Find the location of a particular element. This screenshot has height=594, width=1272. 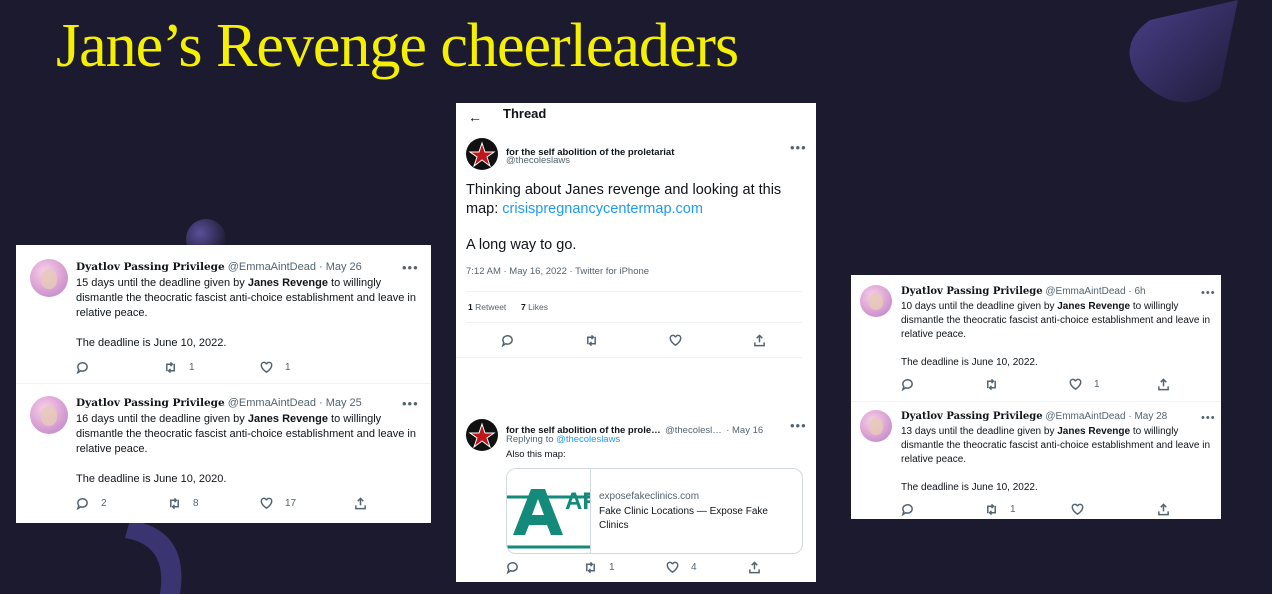

like-count: 7 is located at coordinates (523, 307).